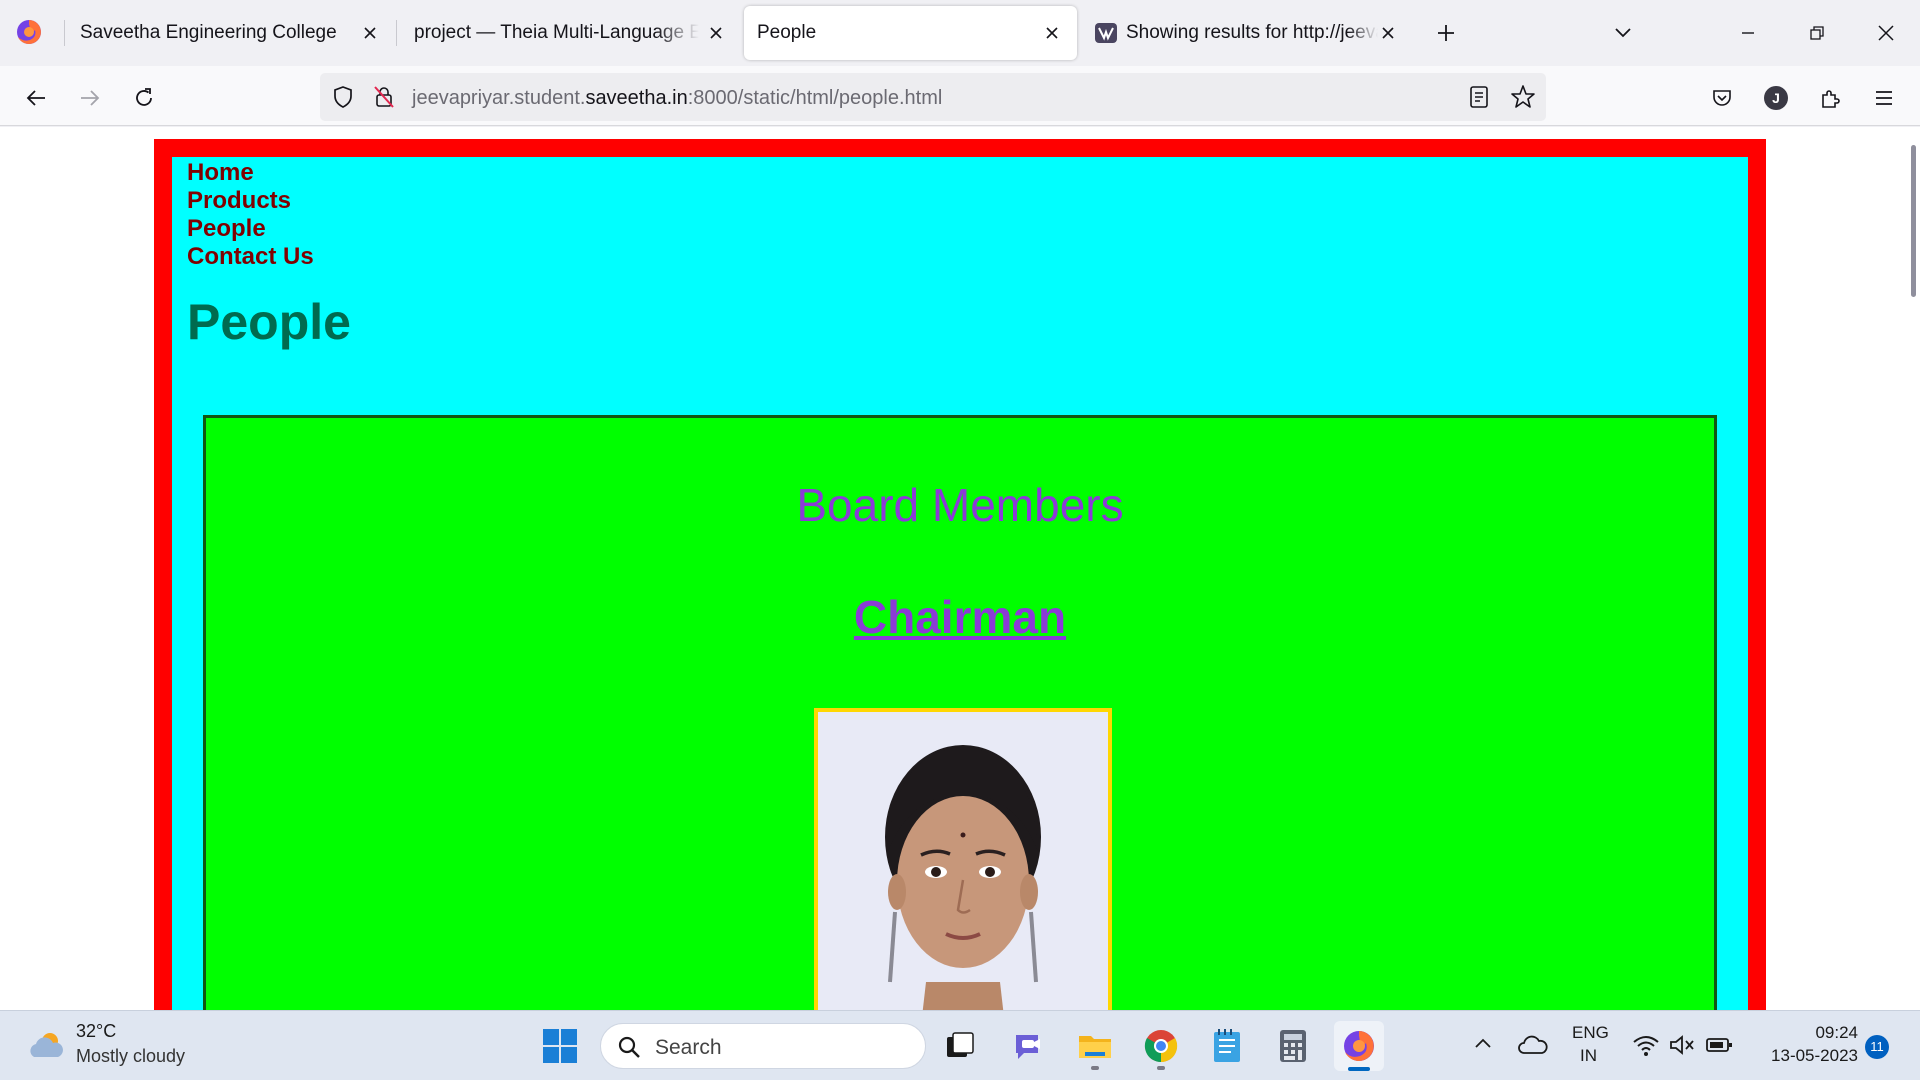 The height and width of the screenshot is (1080, 1920). What do you see at coordinates (1479, 97) in the screenshot?
I see `reader-view-icon` at bounding box center [1479, 97].